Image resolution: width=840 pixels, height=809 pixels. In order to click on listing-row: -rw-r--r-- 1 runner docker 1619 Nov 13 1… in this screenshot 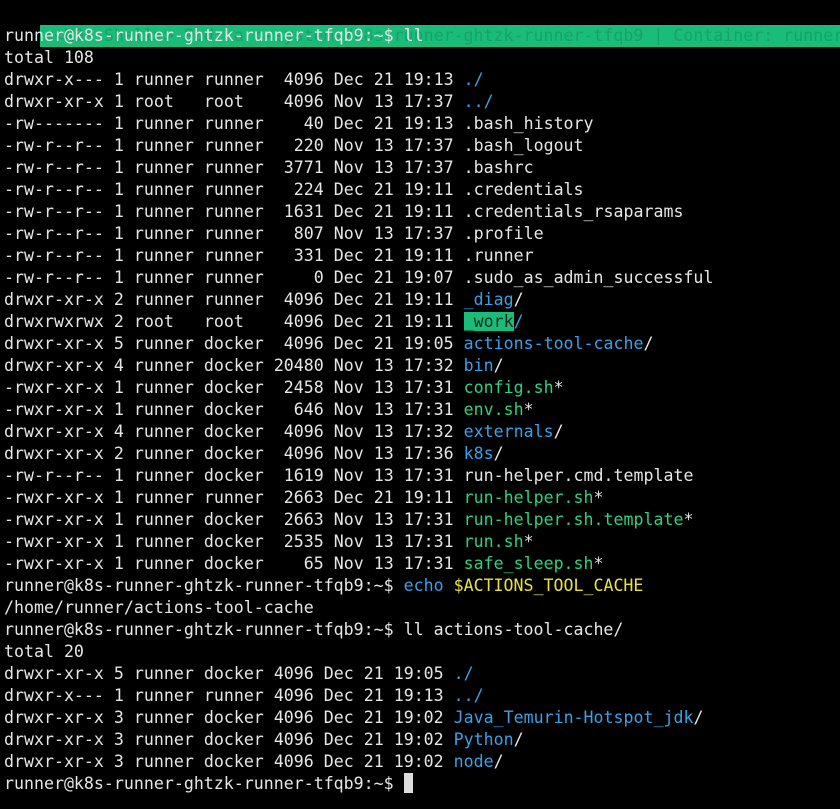, I will do `click(422, 476)`.